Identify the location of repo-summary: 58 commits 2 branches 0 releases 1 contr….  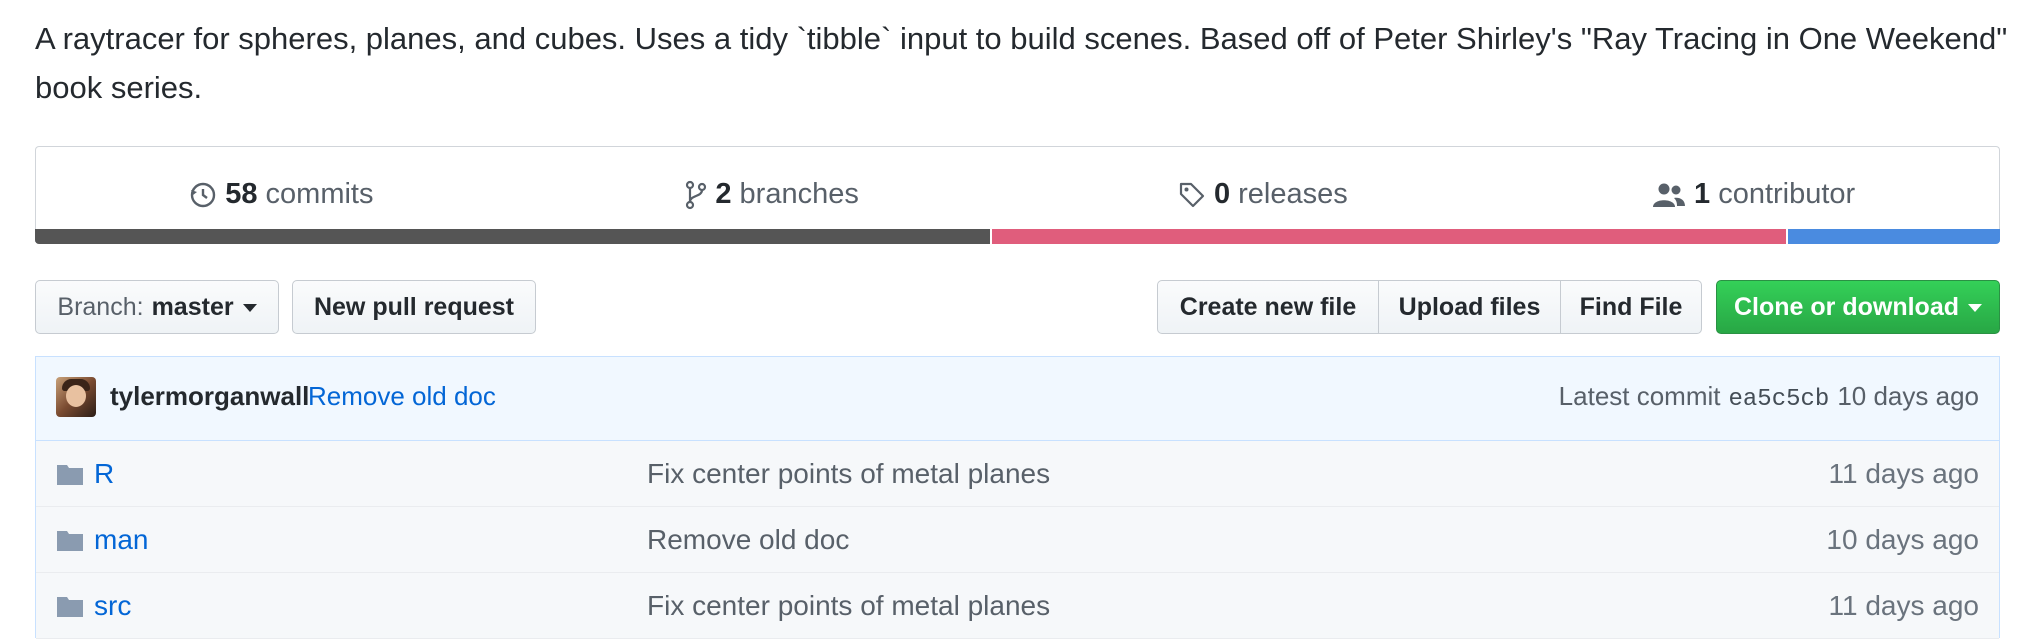
(1017, 194).